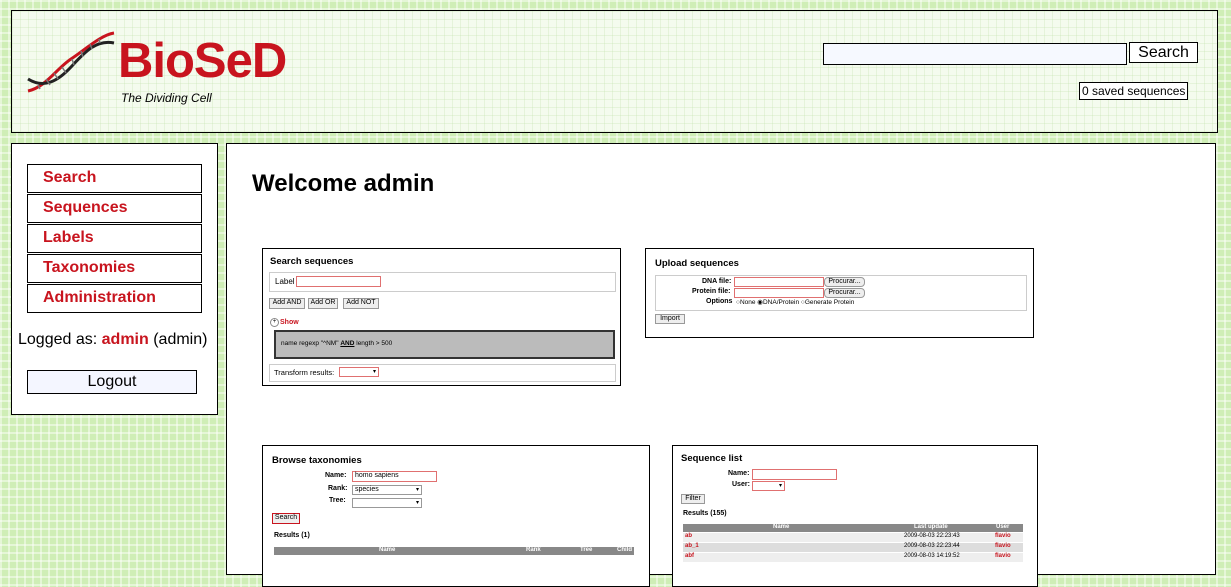 This screenshot has width=1231, height=587. What do you see at coordinates (180, 339) in the screenshot?
I see `logged-role: (admin)` at bounding box center [180, 339].